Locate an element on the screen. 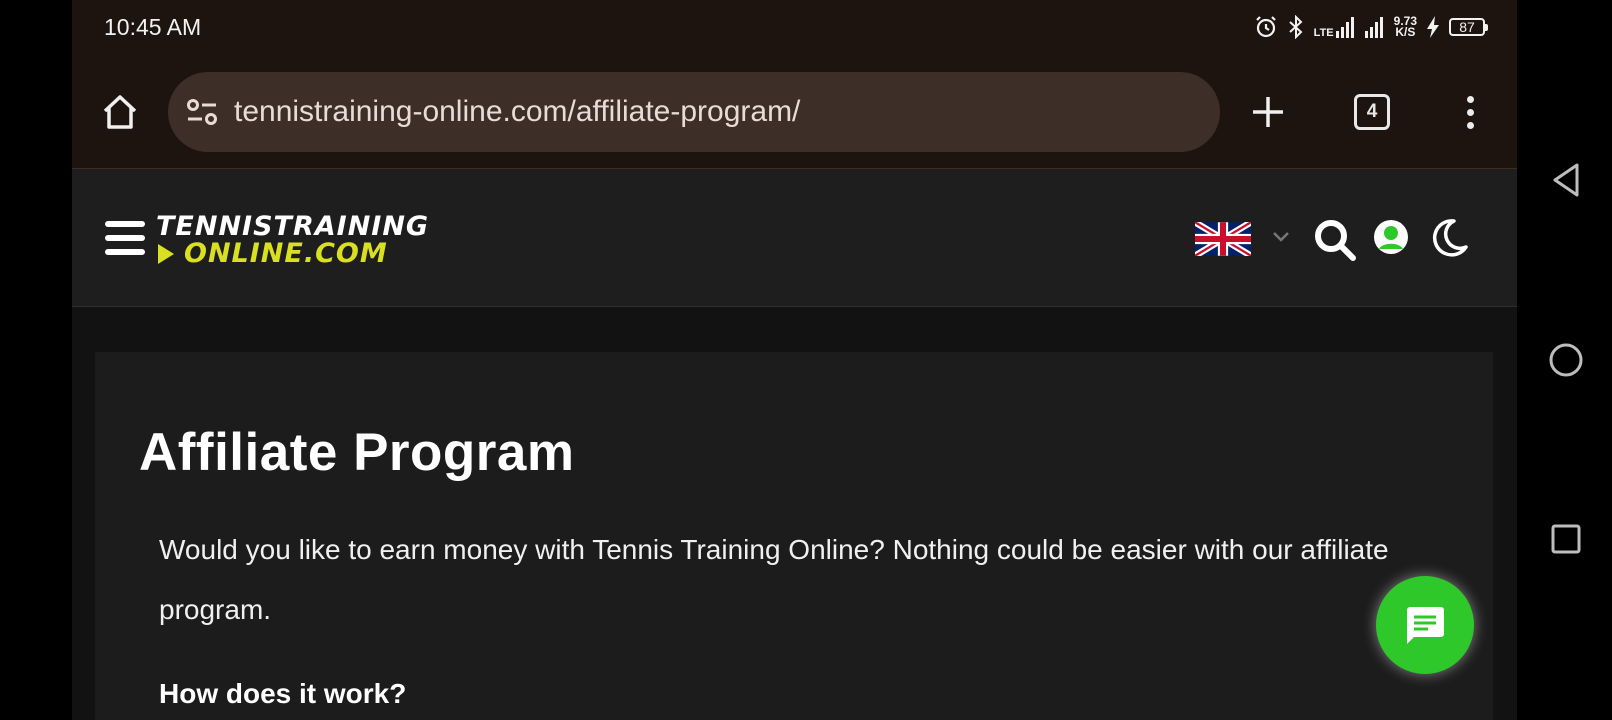  back-icon is located at coordinates (1566, 180).